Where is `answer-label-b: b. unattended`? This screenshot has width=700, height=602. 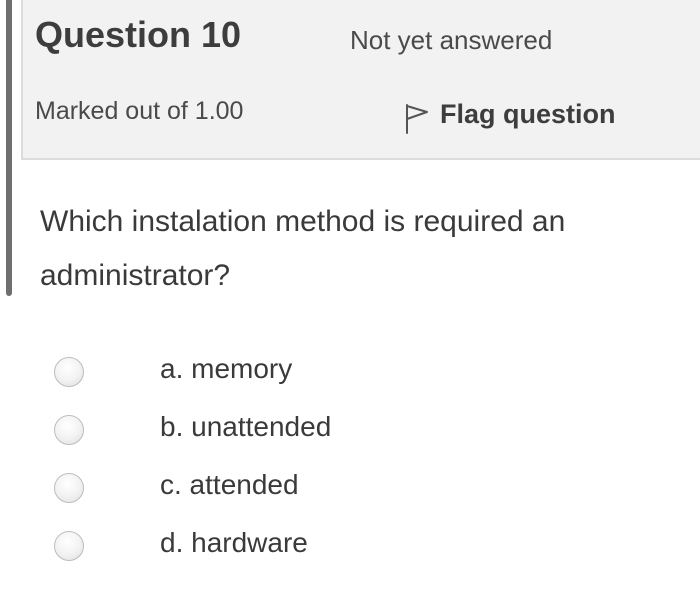
answer-label-b: b. unattended is located at coordinates (245, 427).